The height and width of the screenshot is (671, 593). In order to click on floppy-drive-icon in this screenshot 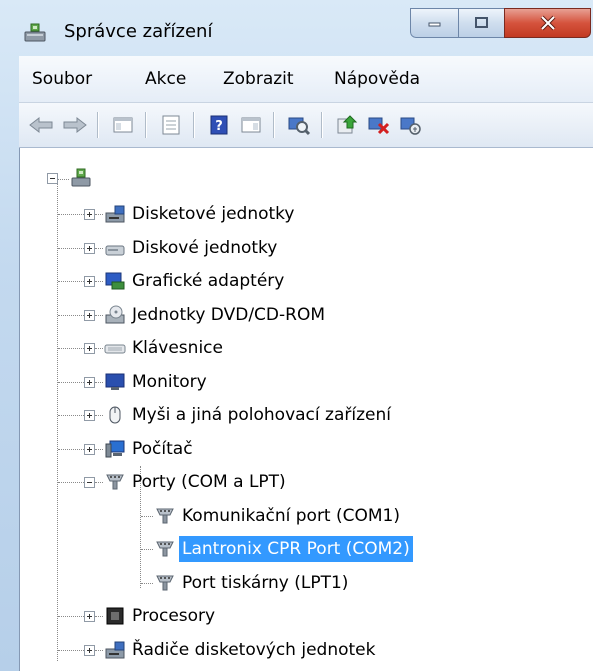, I will do `click(115, 214)`.